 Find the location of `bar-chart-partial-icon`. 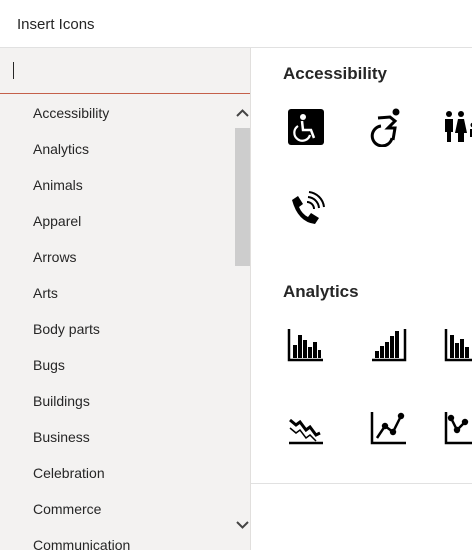

bar-chart-partial-icon is located at coordinates (457, 345).